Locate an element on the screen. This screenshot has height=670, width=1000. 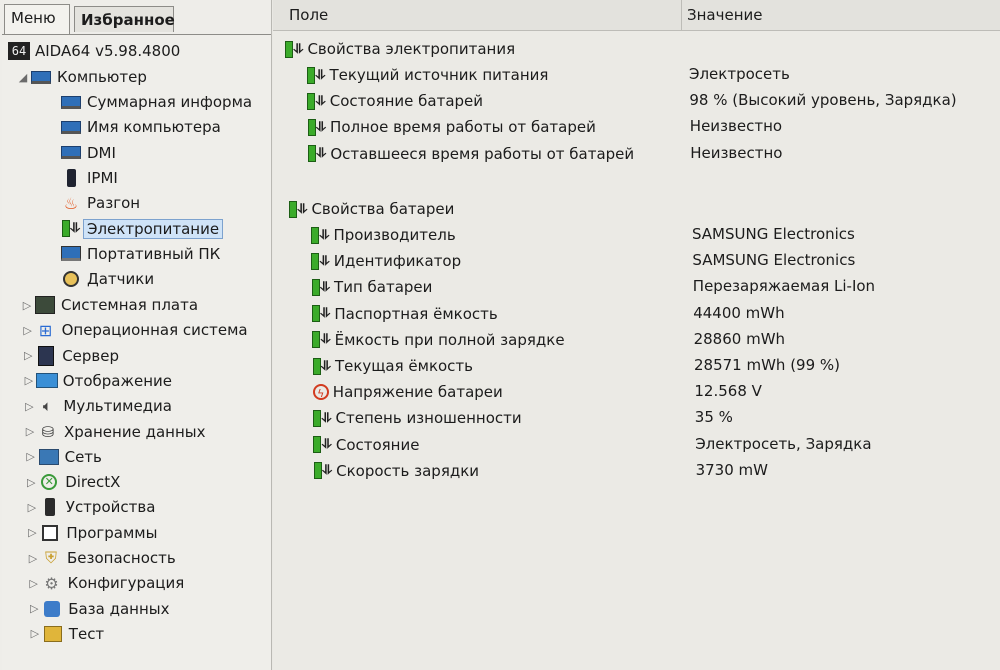
tree-category-1: ▷ Системная плата is located at coordinates (109, 305).